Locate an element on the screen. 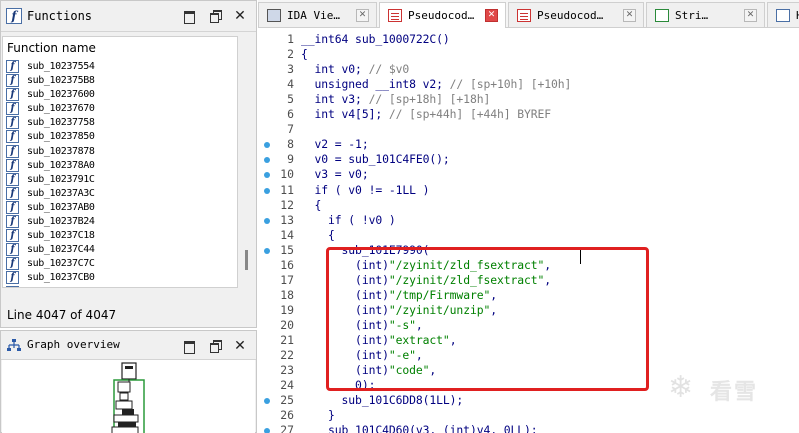  line-number: 14 is located at coordinates (287, 234).